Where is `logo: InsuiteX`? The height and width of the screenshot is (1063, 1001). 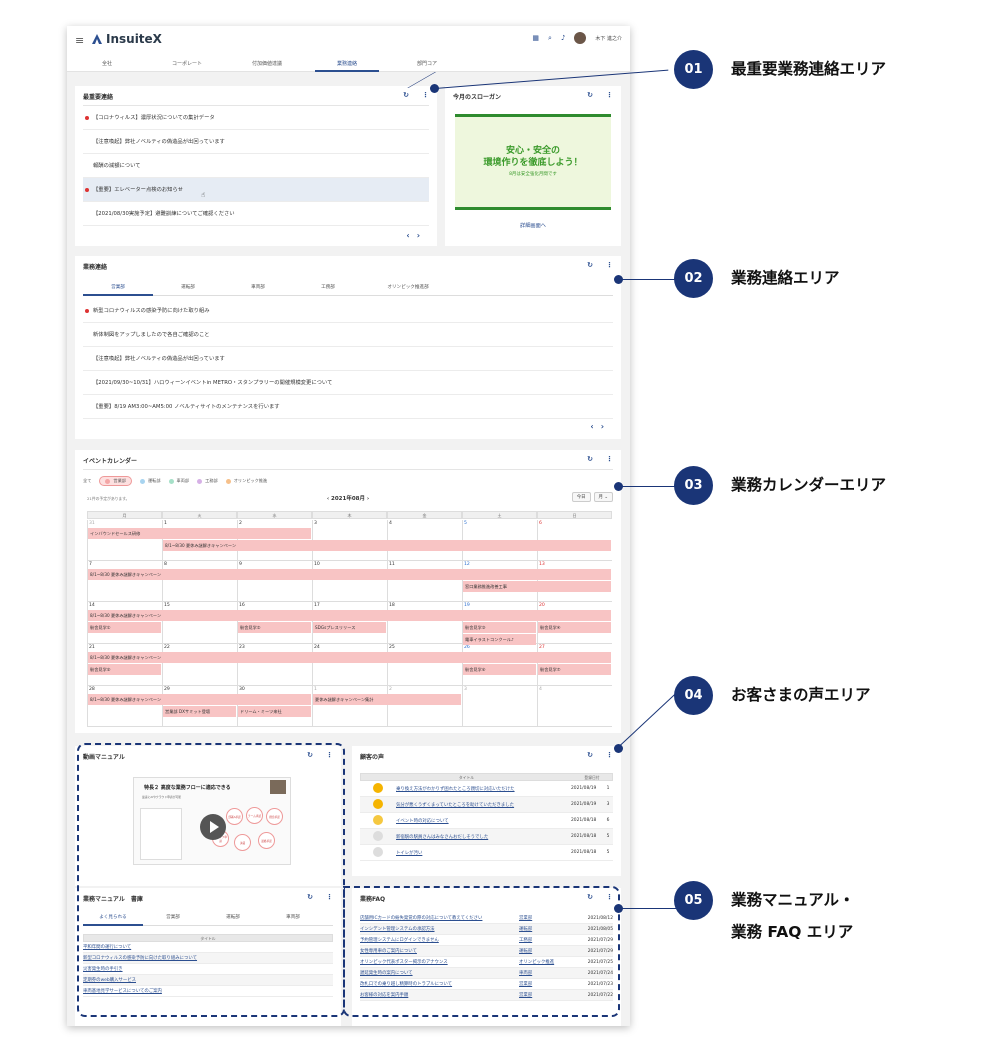
logo: InsuiteX is located at coordinates (126, 39).